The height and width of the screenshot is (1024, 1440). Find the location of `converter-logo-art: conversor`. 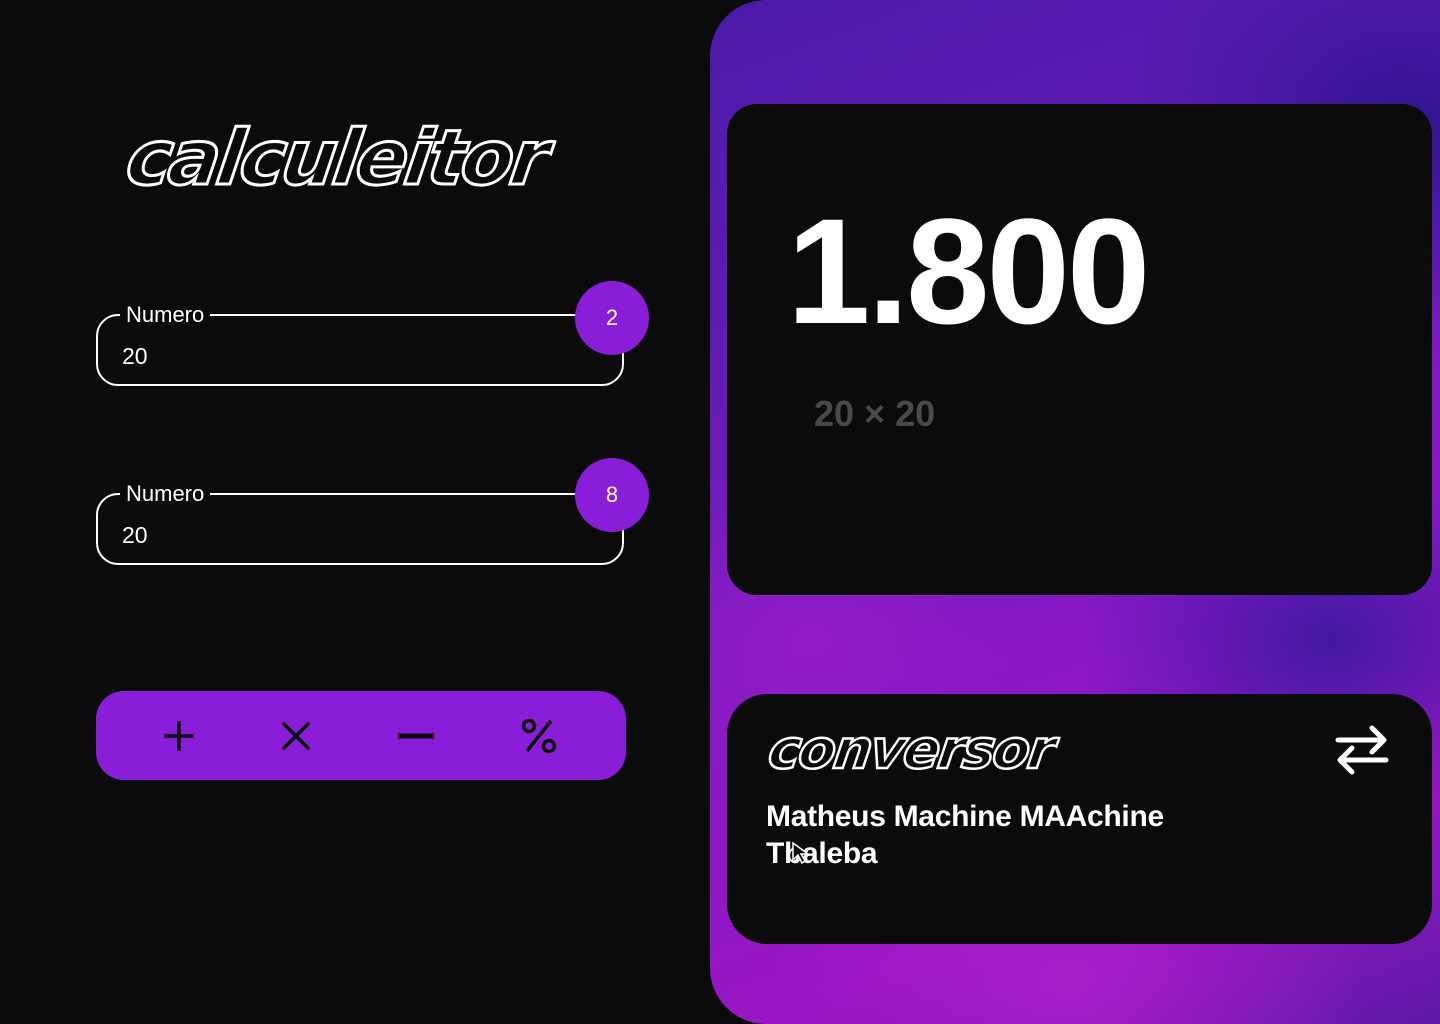

converter-logo-art: conversor is located at coordinates (913, 749).